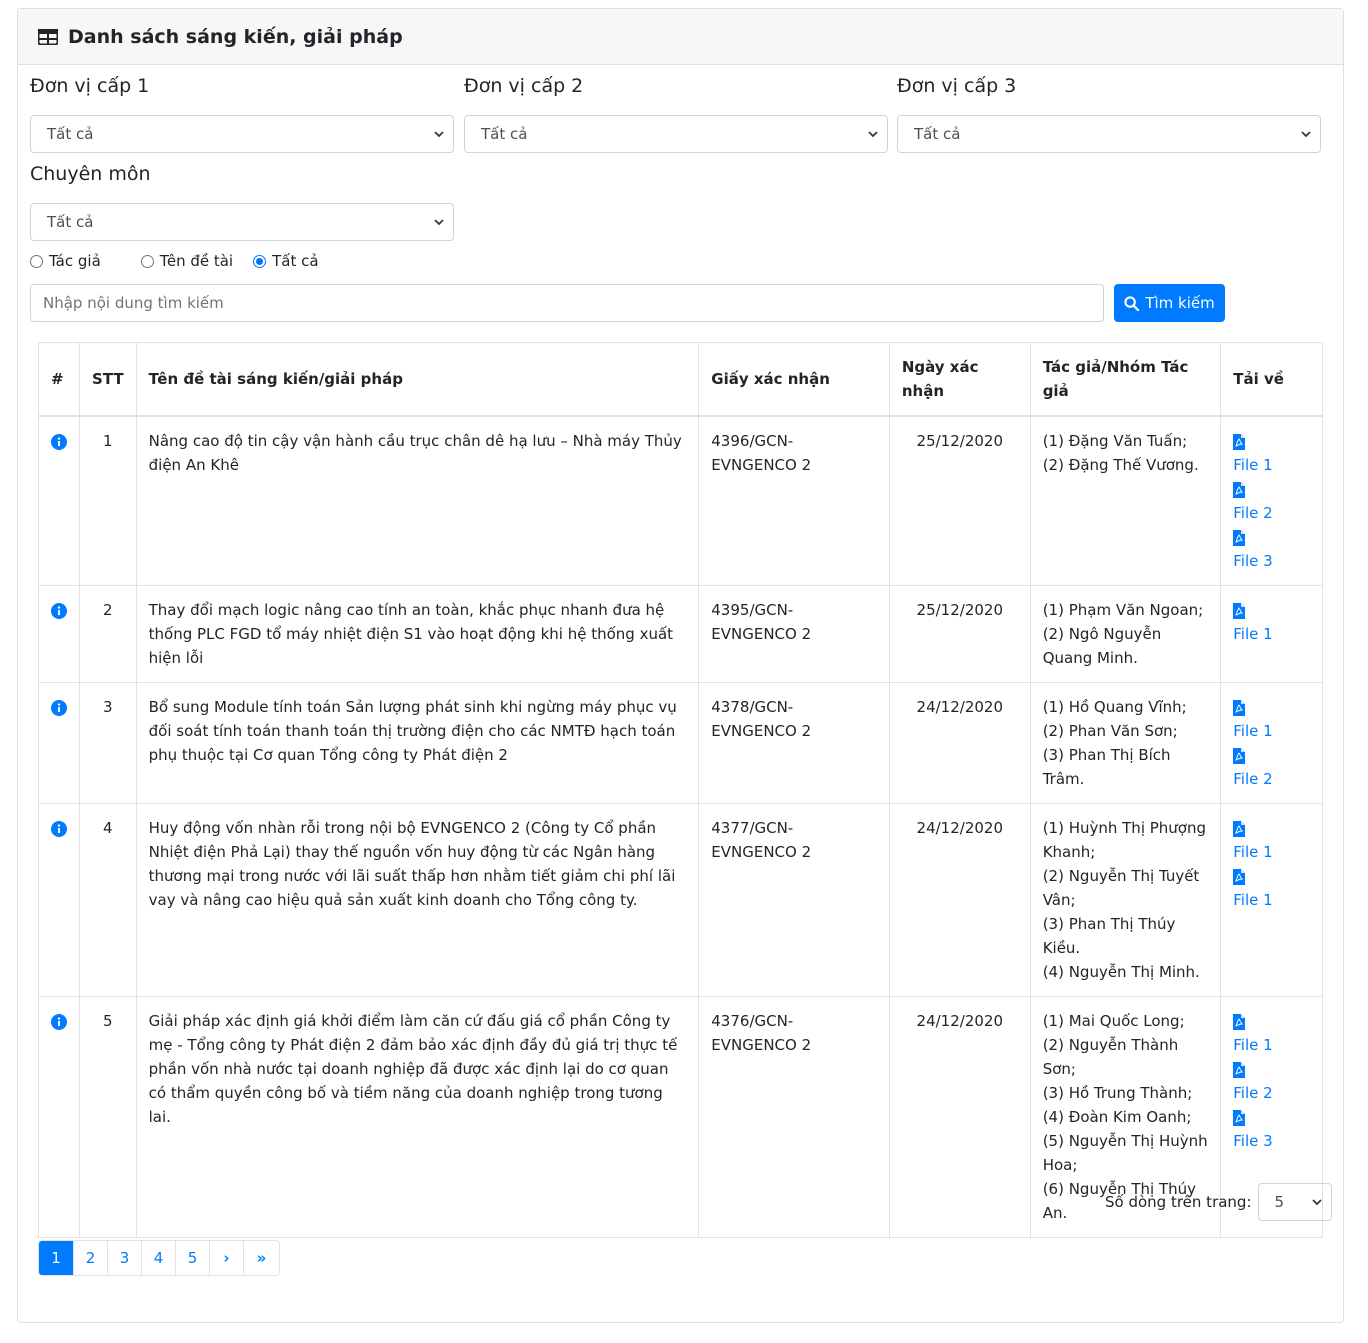  I want to click on stt-cell: 1, so click(108, 500).